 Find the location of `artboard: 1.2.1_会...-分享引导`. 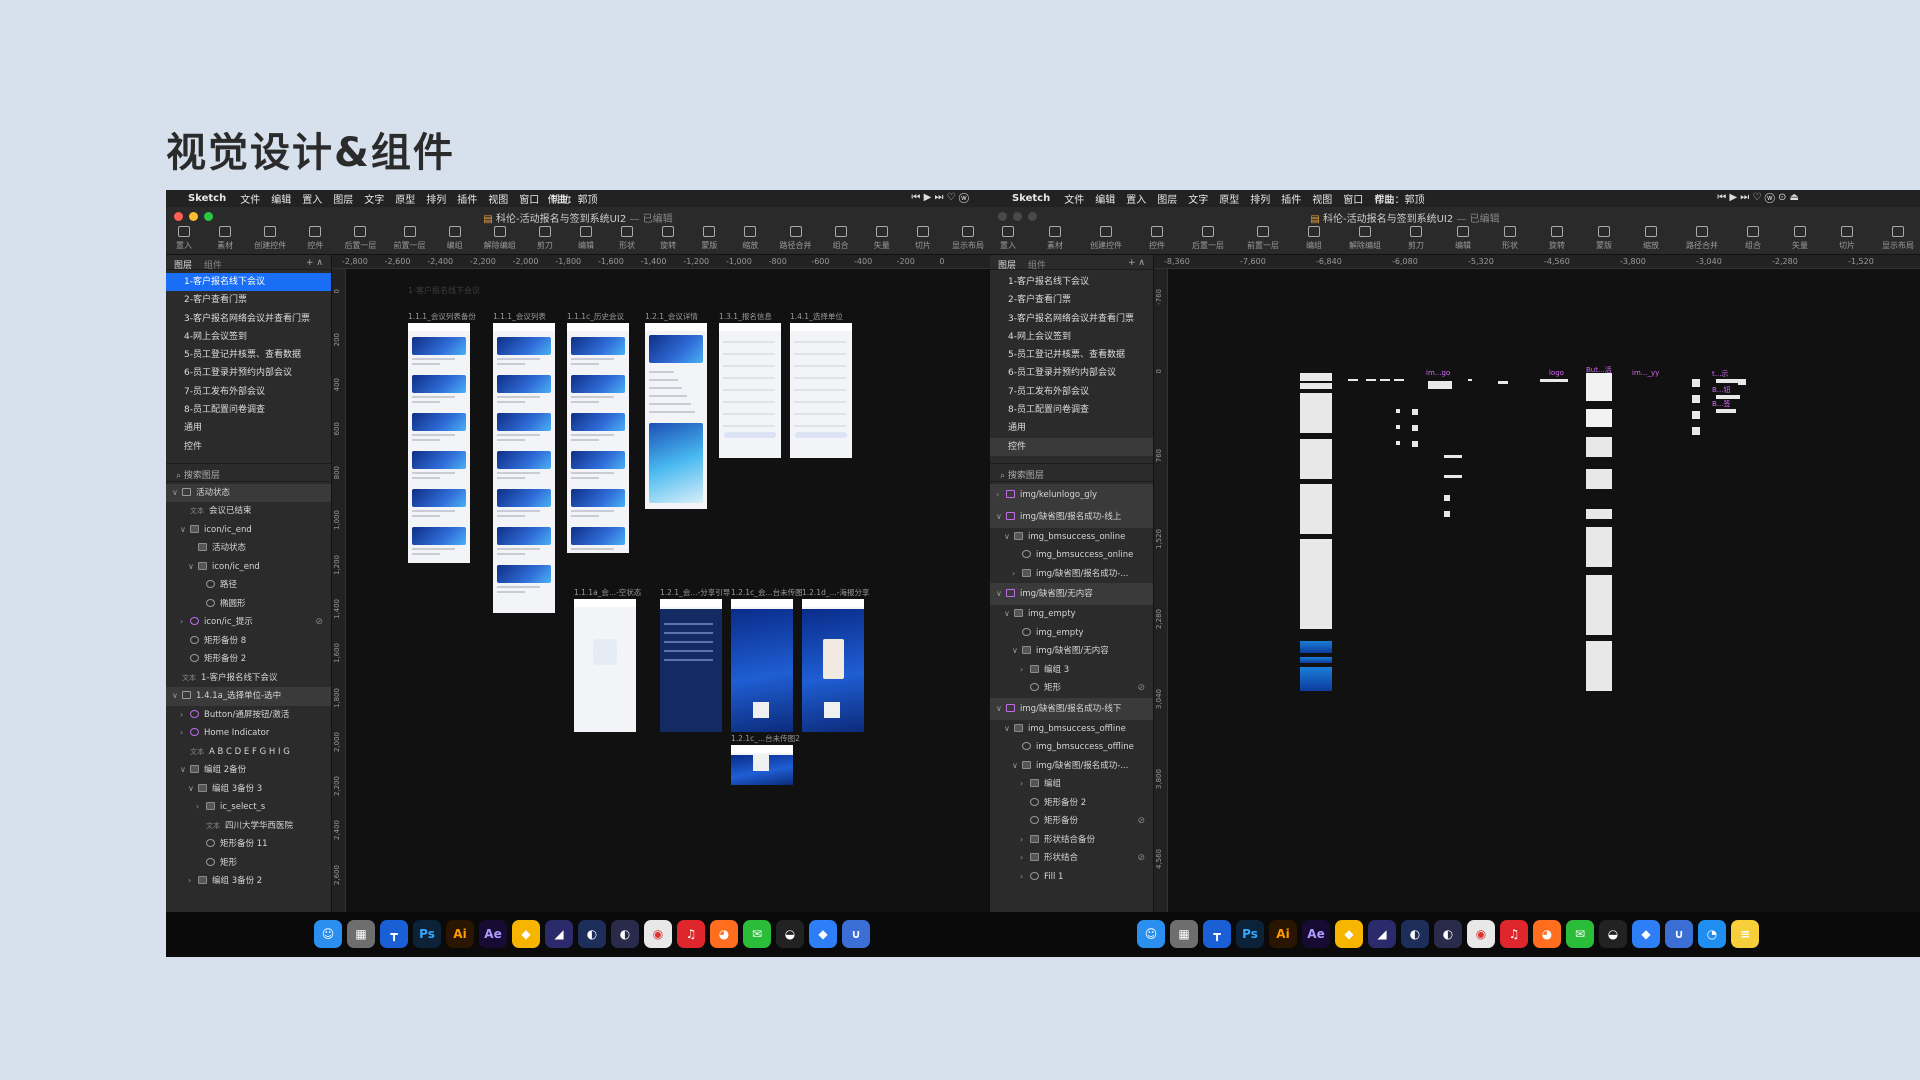

artboard: 1.2.1_会...-分享引导 is located at coordinates (695, 660).